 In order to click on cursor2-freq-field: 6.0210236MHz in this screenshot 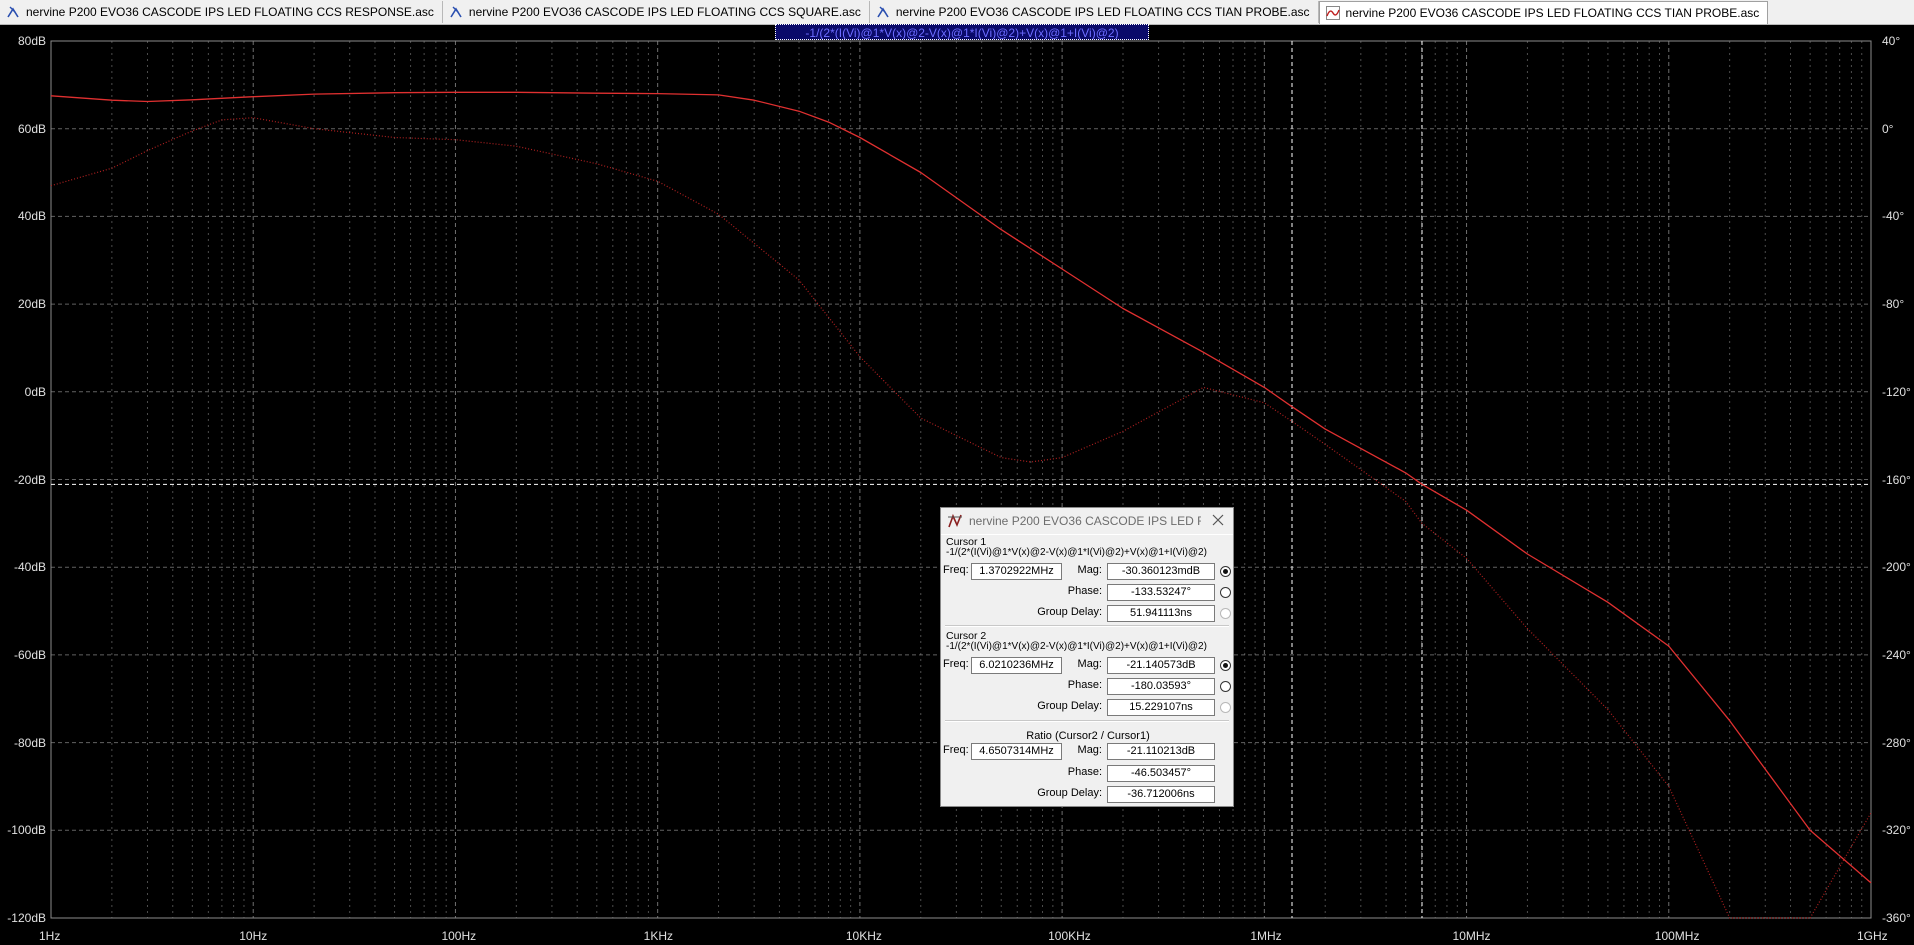, I will do `click(1016, 665)`.